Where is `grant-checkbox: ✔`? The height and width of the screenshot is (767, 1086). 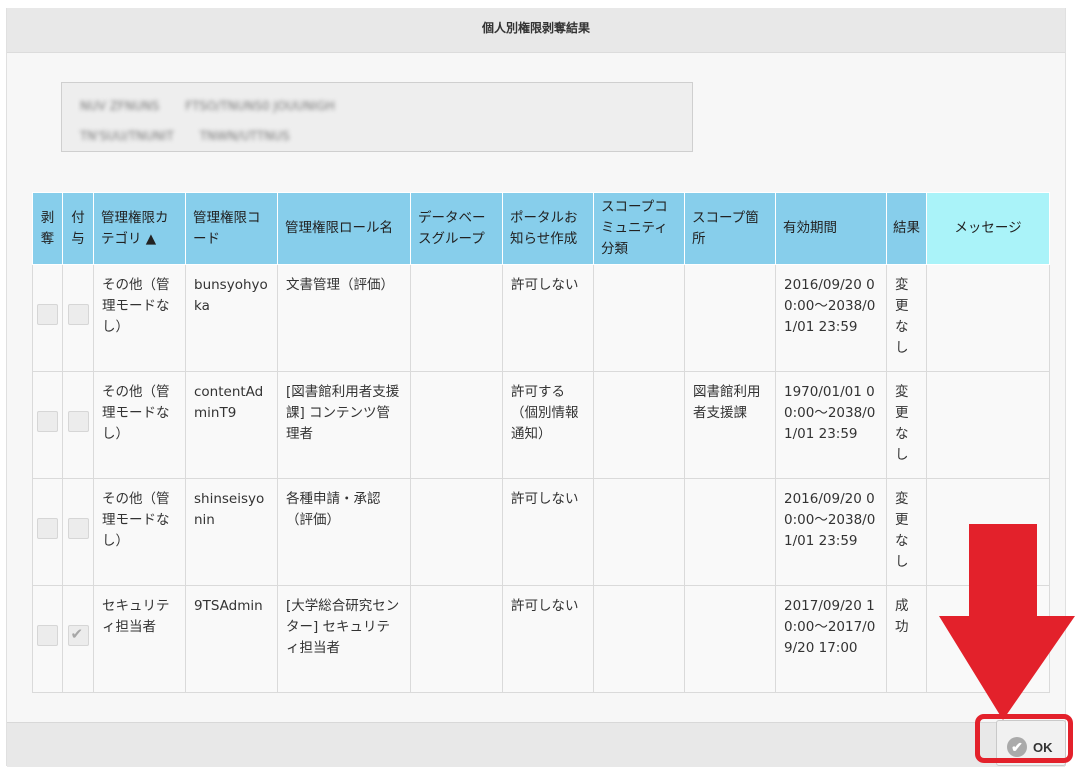
grant-checkbox: ✔ is located at coordinates (78, 635).